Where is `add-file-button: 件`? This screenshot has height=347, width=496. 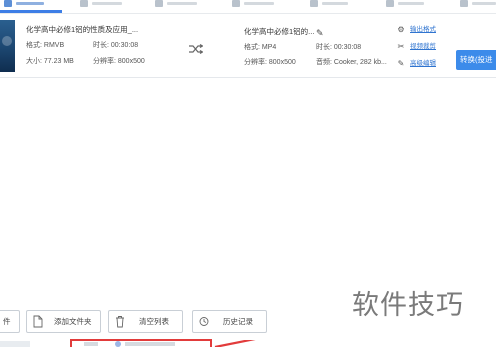
add-file-button: 件 is located at coordinates (10, 321).